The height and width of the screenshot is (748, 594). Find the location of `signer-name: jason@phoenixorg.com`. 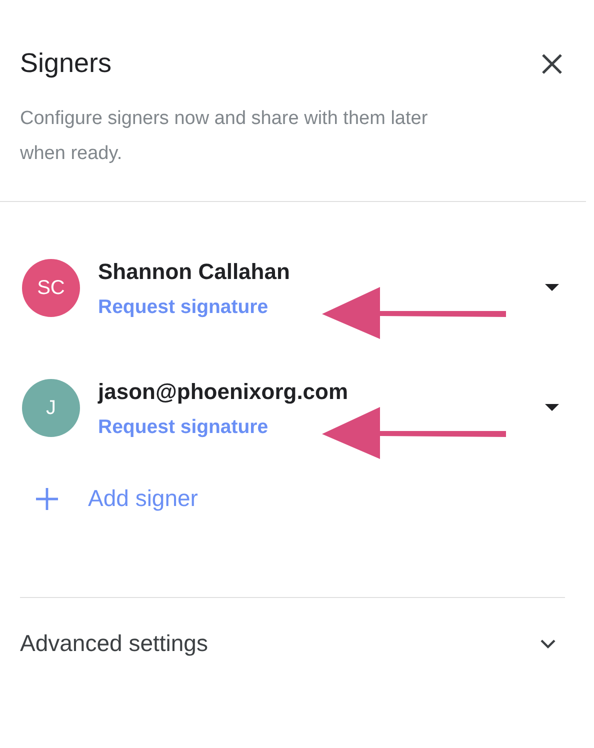

signer-name: jason@phoenixorg.com is located at coordinates (224, 391).